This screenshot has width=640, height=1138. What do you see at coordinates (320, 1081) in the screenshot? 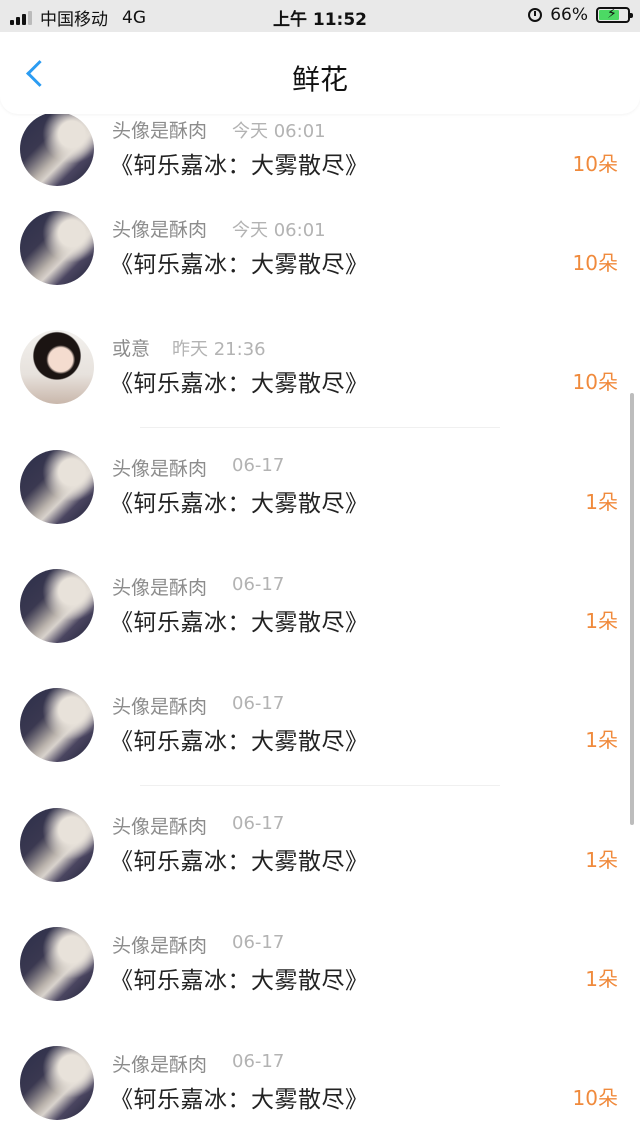
I see `list-item: 头像是酥肉 06-17 《轲乐嘉冰：大雾散尽》 10朵` at bounding box center [320, 1081].